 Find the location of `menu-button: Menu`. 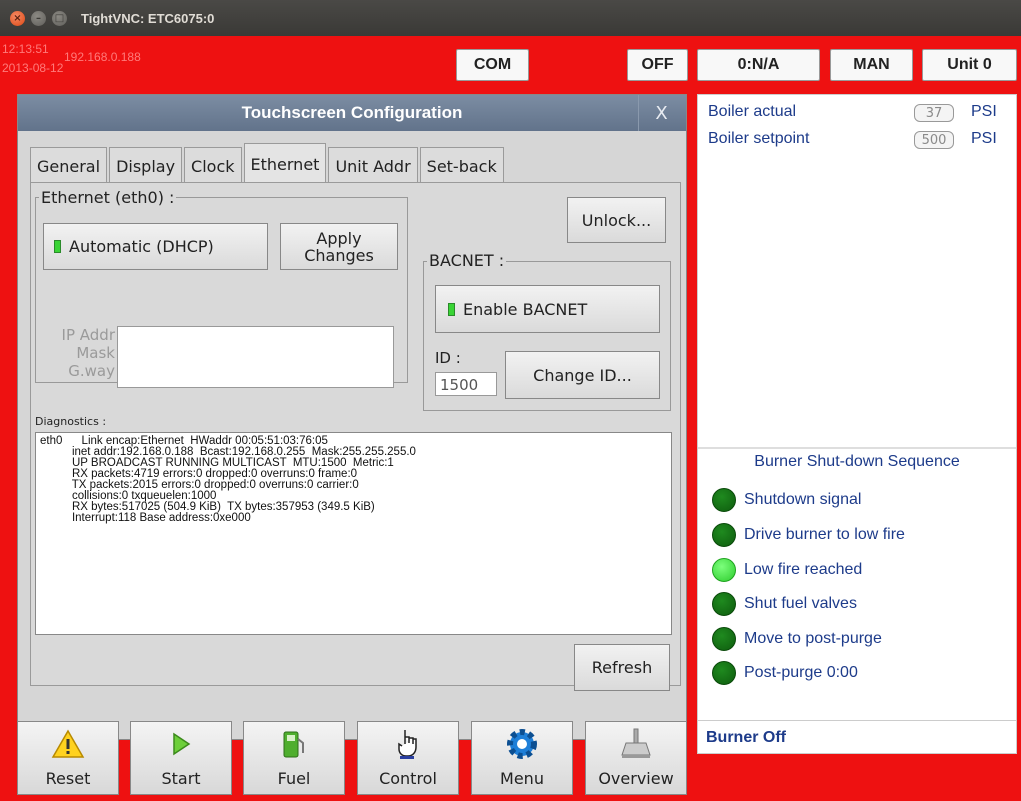

menu-button: Menu is located at coordinates (522, 758).